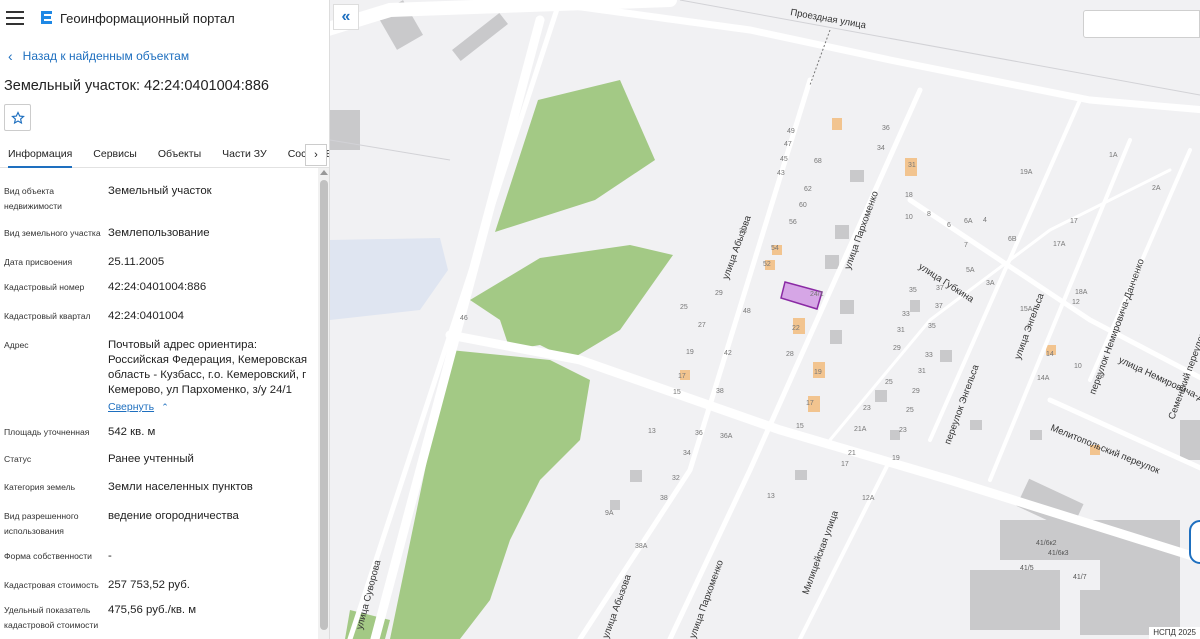 The width and height of the screenshot is (1200, 639). Describe the element at coordinates (641, 546) in the screenshot. I see `svg-text: 38A` at that location.